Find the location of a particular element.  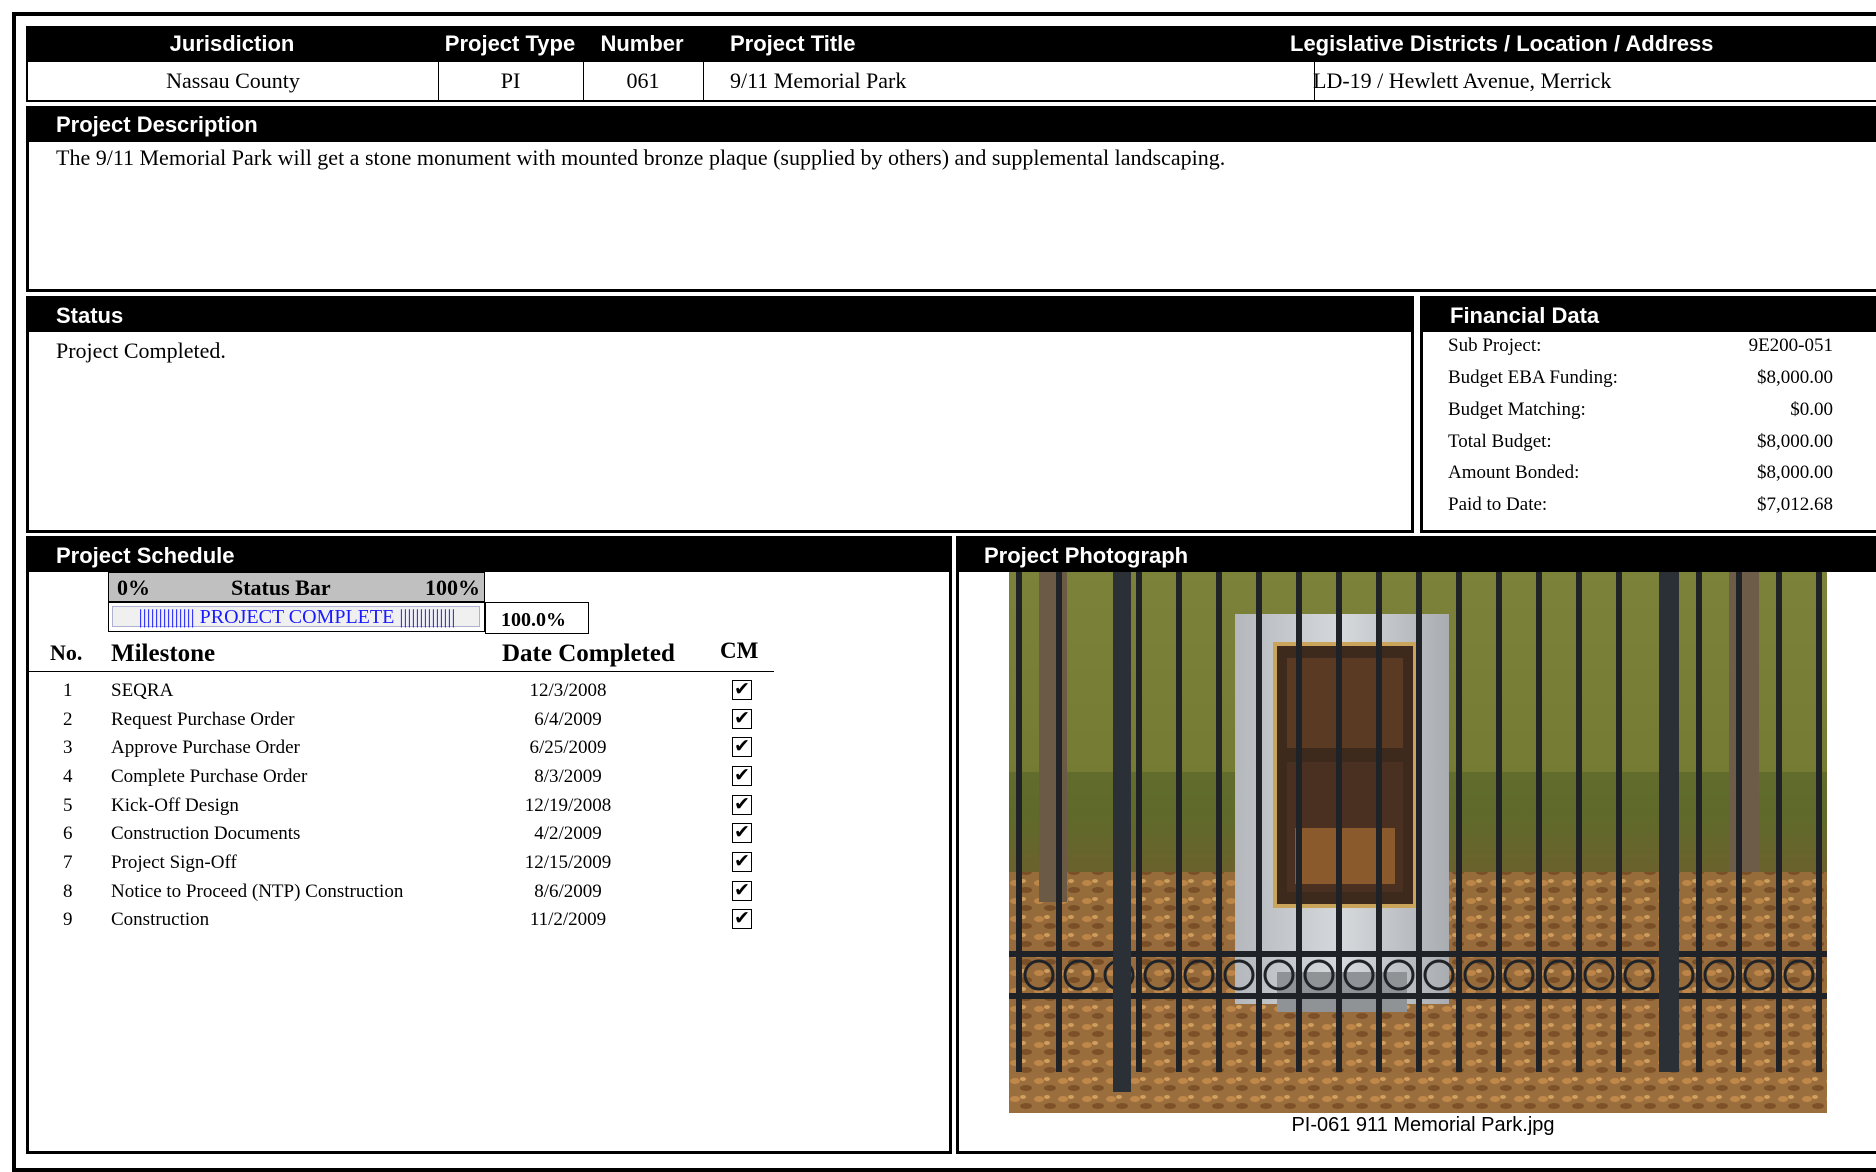

financial-label: Budget EBA Funding: is located at coordinates (1533, 377).